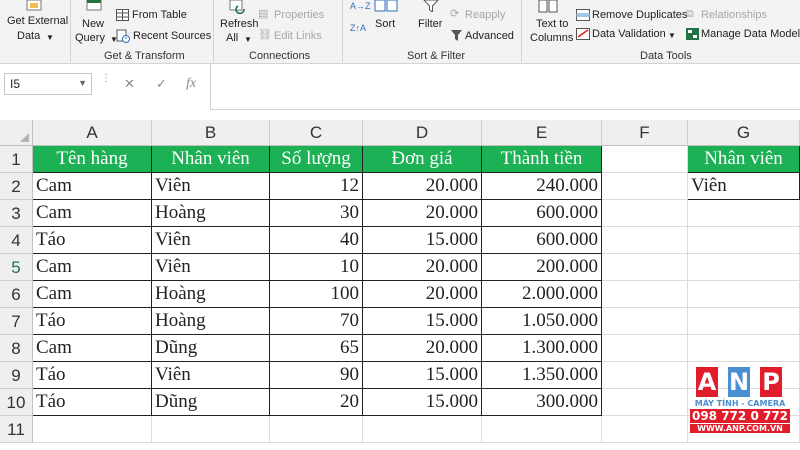  Describe the element at coordinates (422, 133) in the screenshot. I see `column-header-d: D` at that location.